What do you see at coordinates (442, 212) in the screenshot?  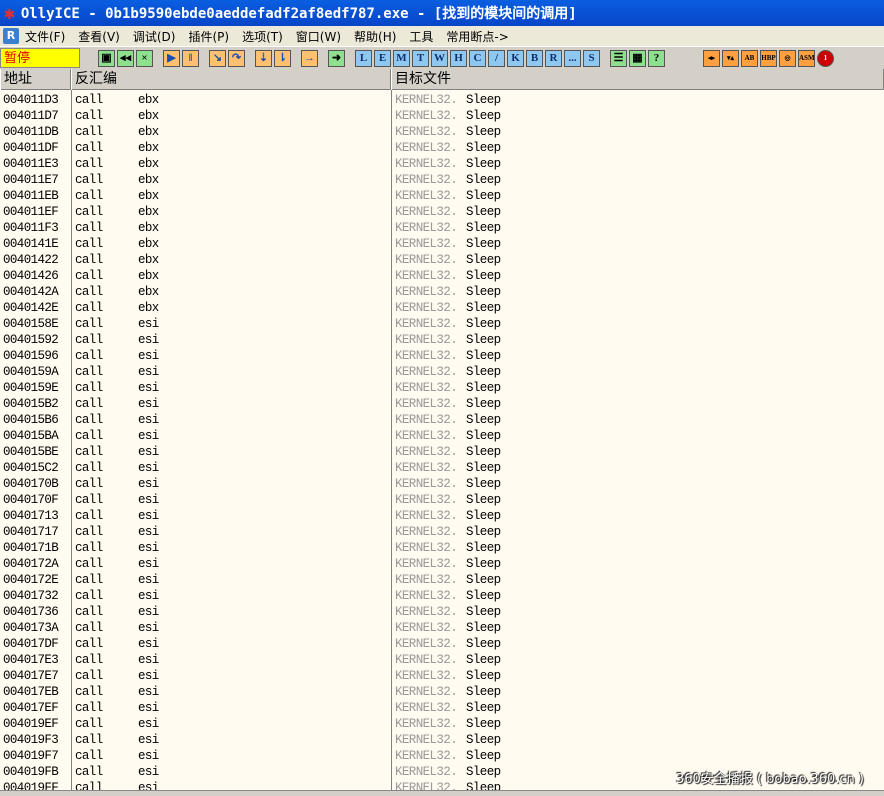 I see `table-row: 004011EF call ebx KERNEL32. Sleep` at bounding box center [442, 212].